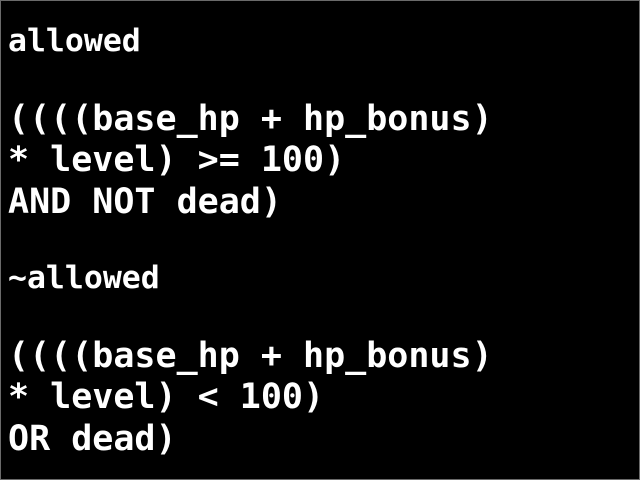 The image size is (640, 480). What do you see at coordinates (145, 202) in the screenshot?
I see `expression-line: AND NOT dead)` at bounding box center [145, 202].